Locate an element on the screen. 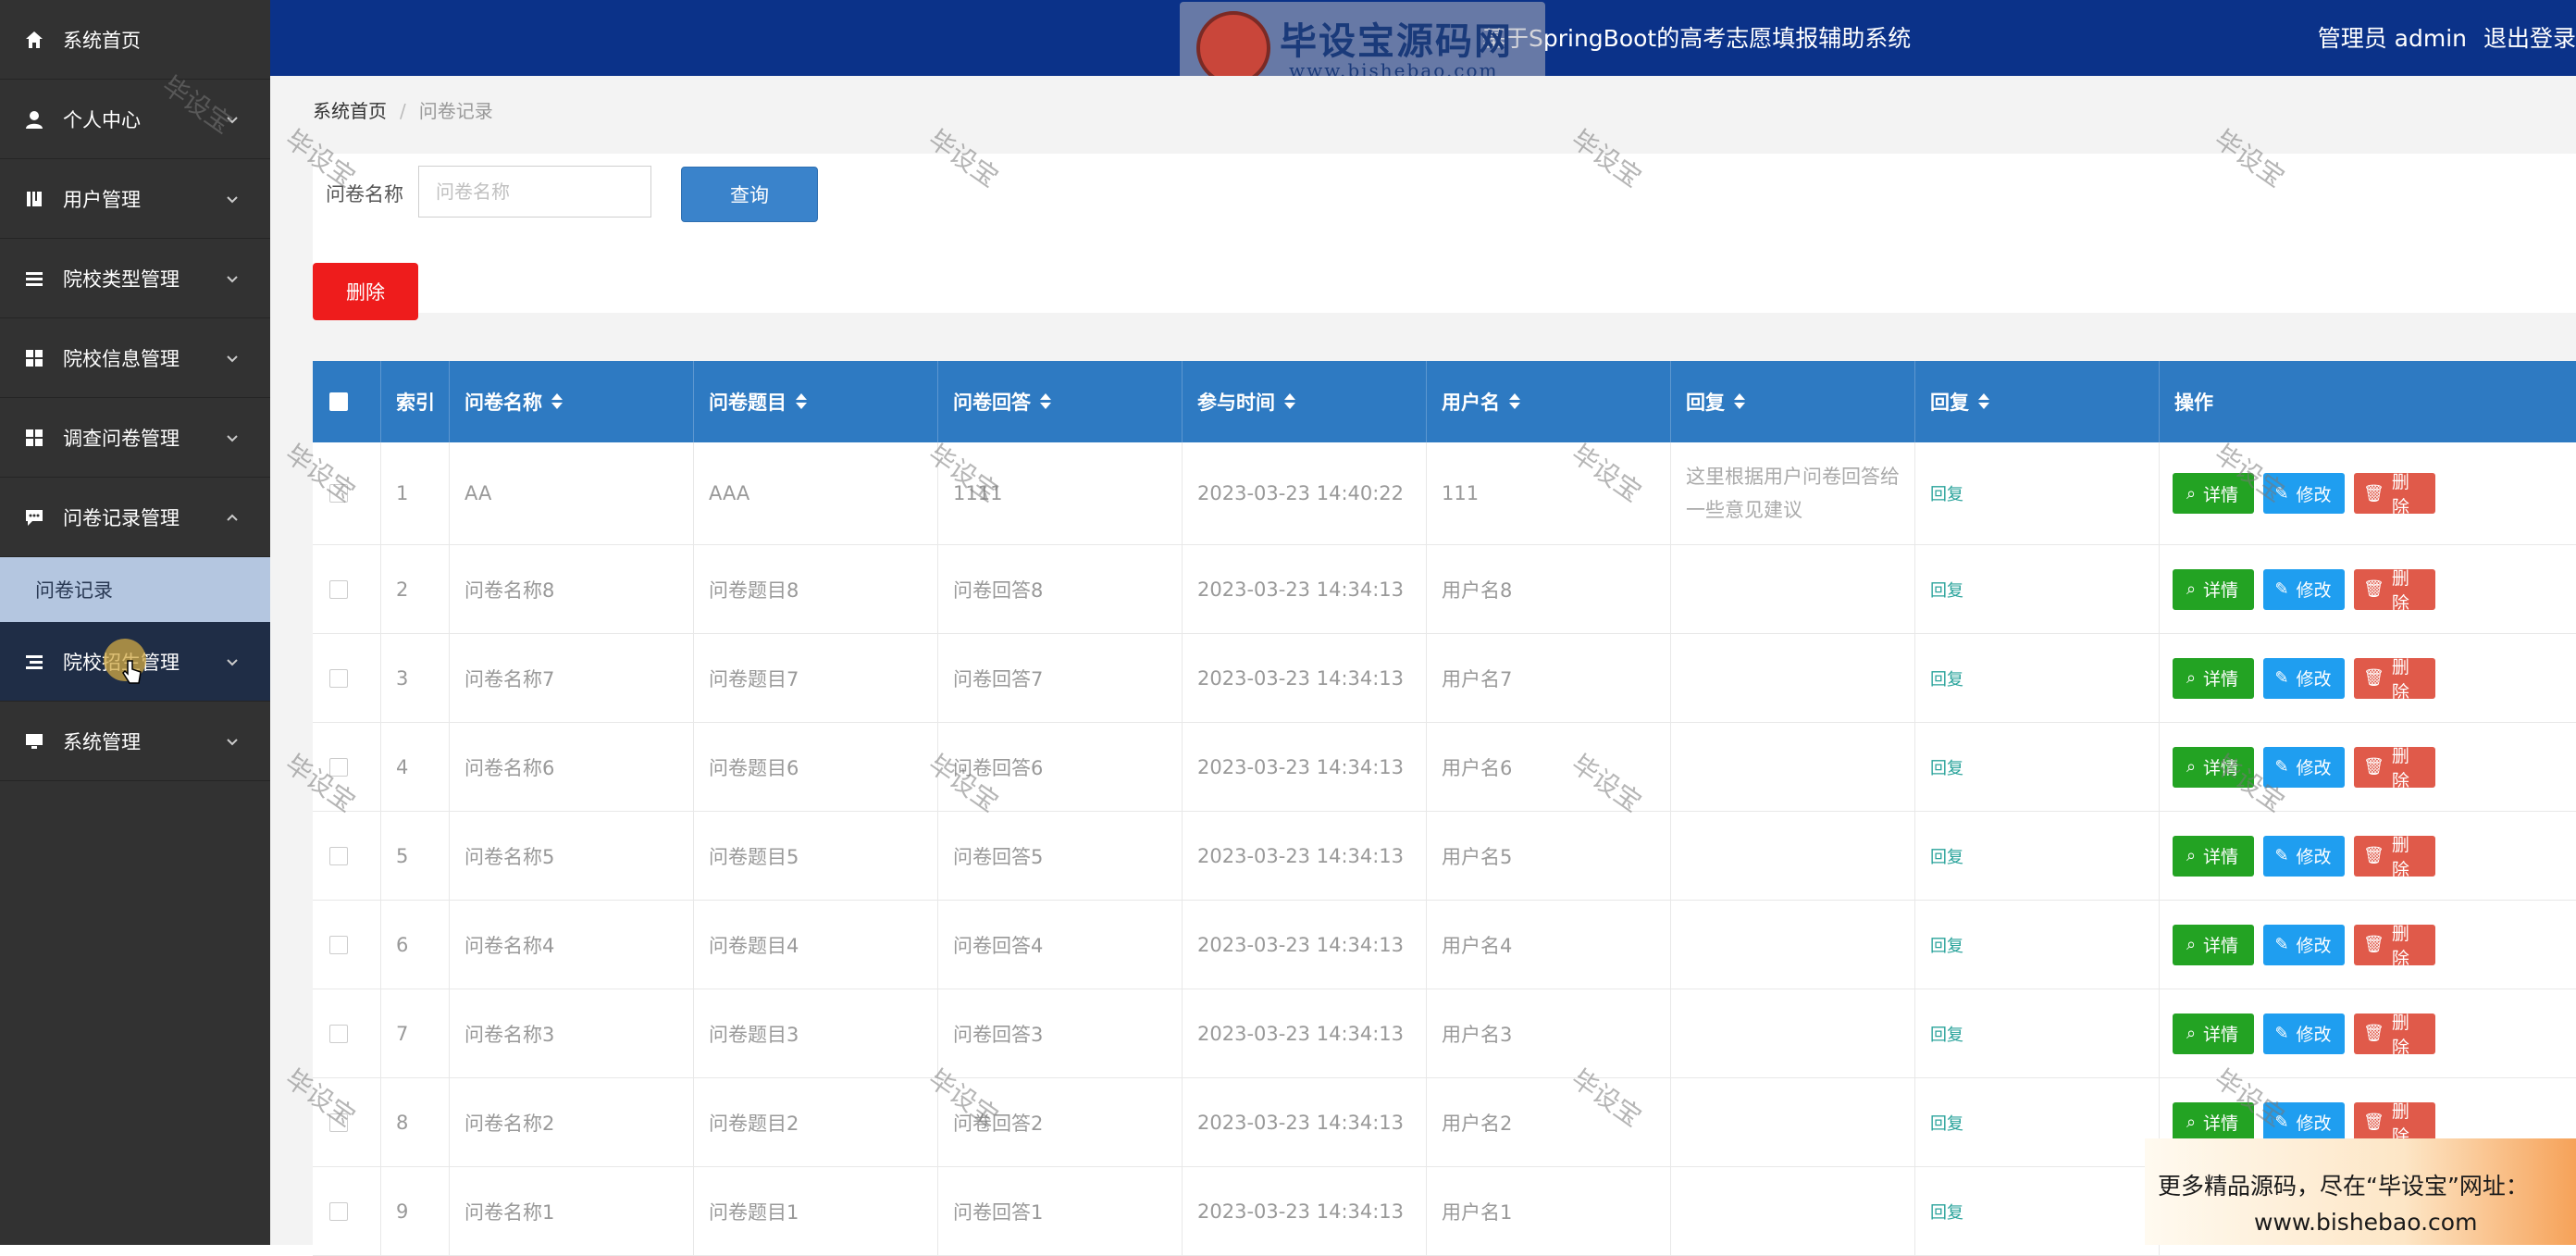 The width and height of the screenshot is (2576, 1256). cell-user-text: 111 is located at coordinates (1461, 493).